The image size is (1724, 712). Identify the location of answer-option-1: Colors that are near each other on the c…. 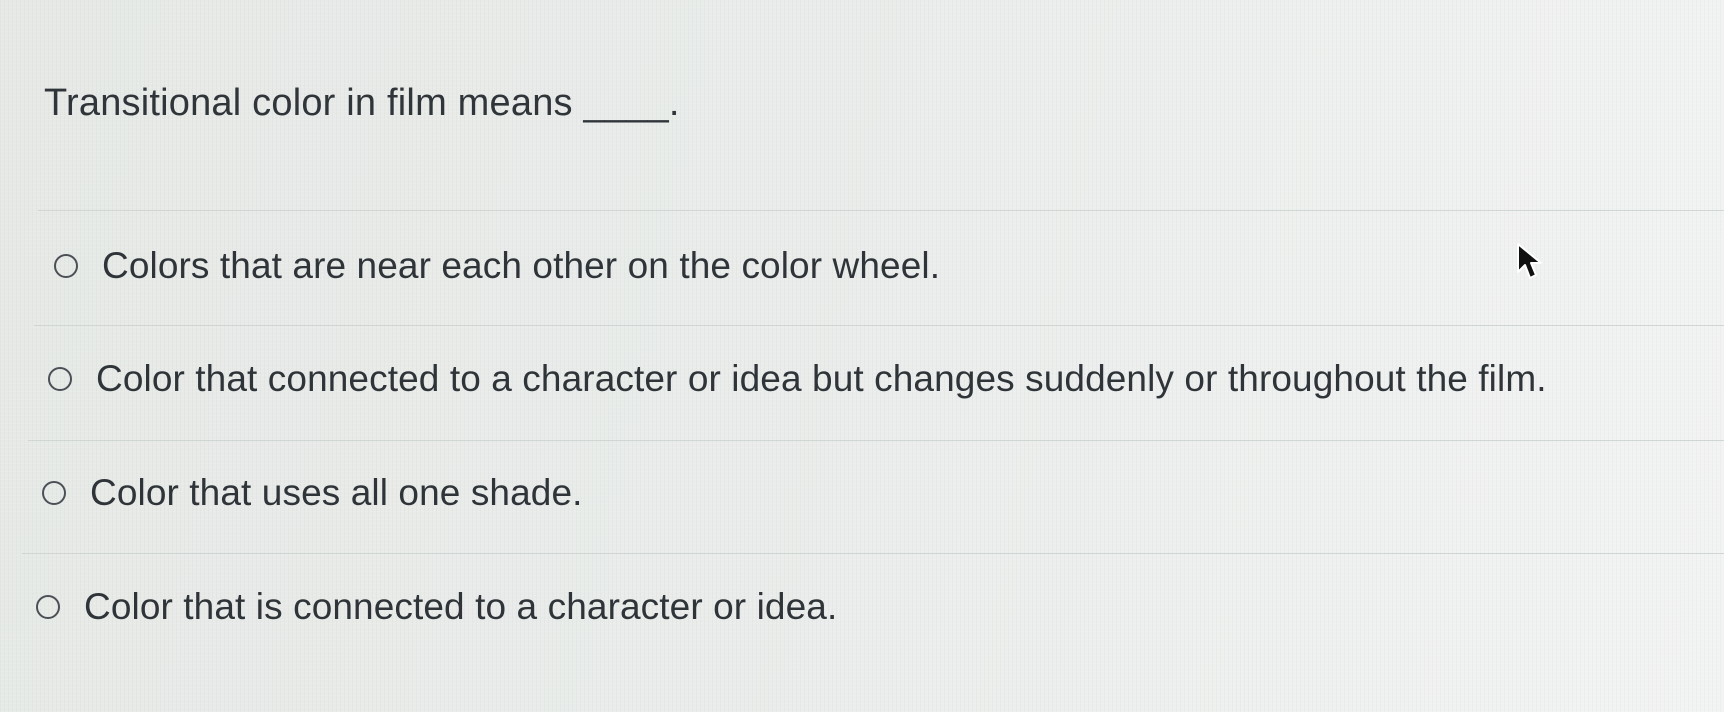
(497, 266).